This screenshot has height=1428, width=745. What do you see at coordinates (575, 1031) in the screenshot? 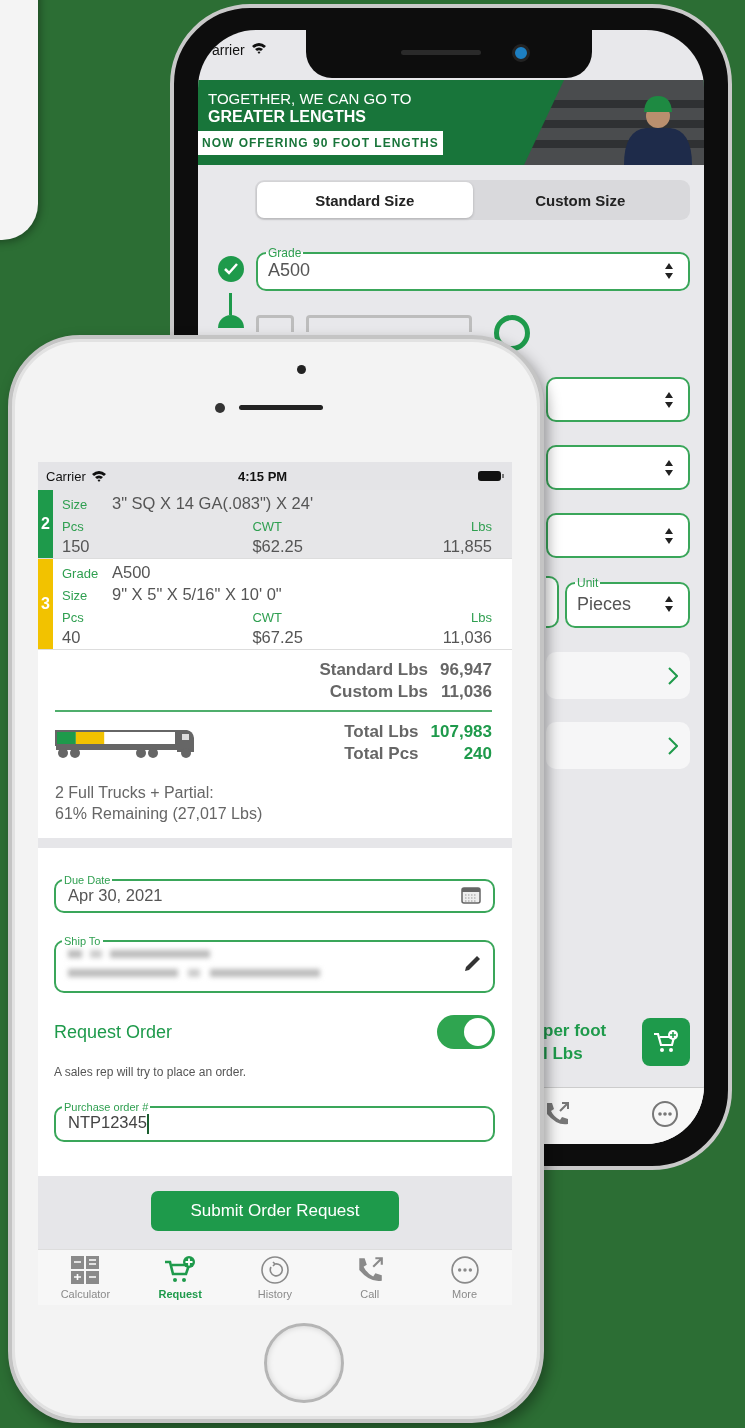
I see `summary-text: per foot` at bounding box center [575, 1031].